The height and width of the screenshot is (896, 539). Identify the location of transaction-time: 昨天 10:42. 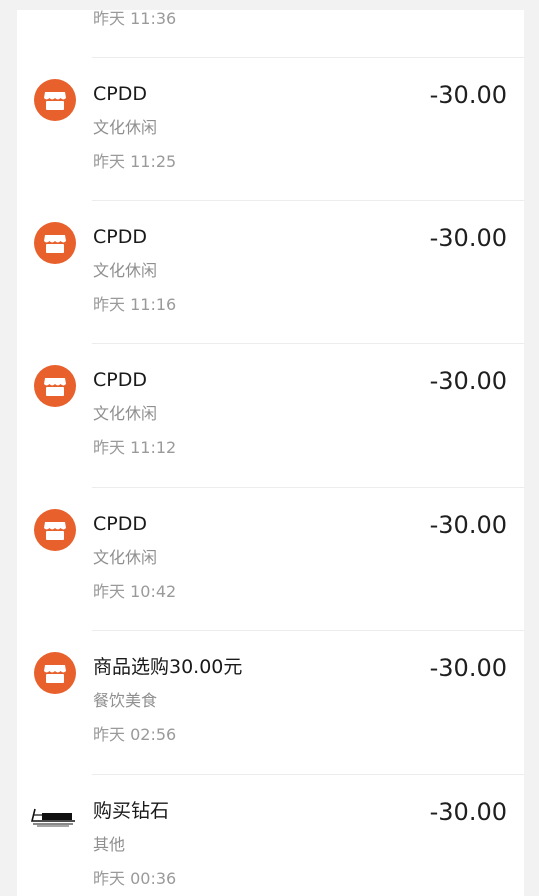
(135, 591).